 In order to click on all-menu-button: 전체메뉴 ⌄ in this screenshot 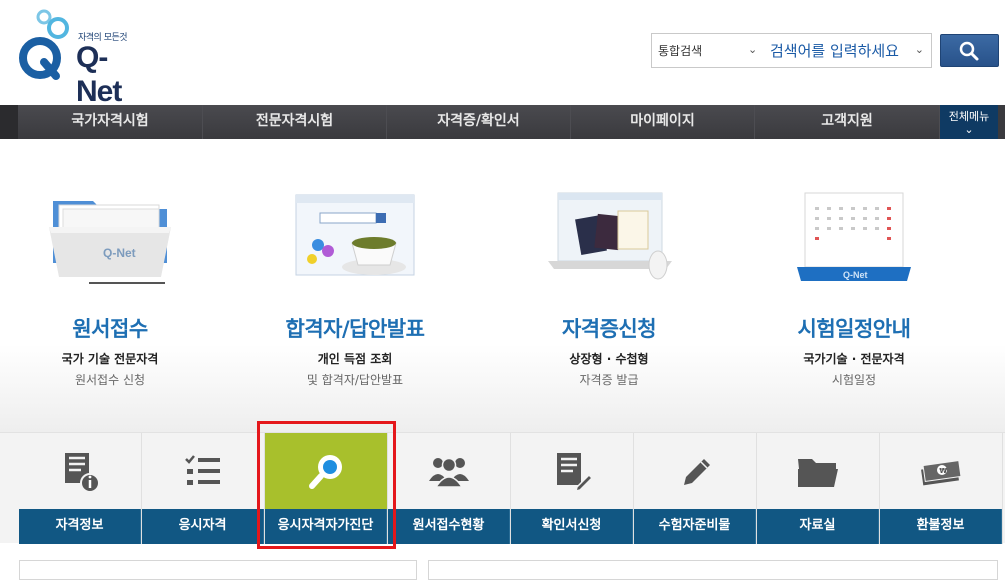, I will do `click(969, 122)`.